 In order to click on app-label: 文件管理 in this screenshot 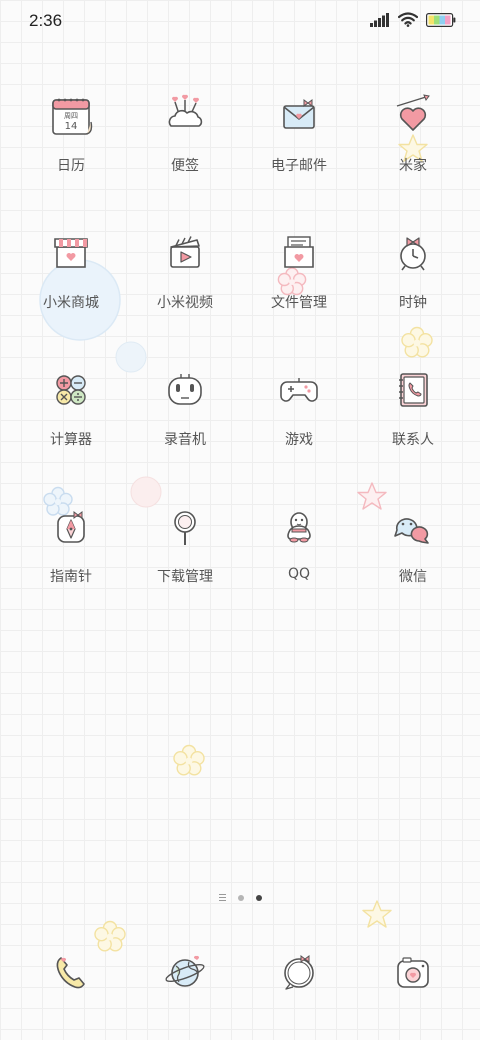, I will do `click(299, 303)`.